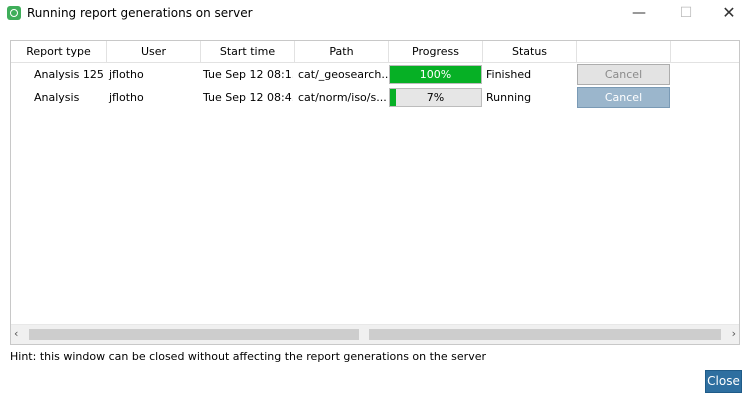  What do you see at coordinates (57, 97) in the screenshot?
I see `cell-report-type: Analysis` at bounding box center [57, 97].